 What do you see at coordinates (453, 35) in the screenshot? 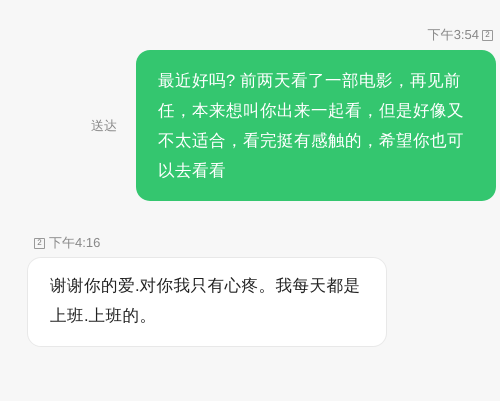
I see `message-time: 下午3:54` at bounding box center [453, 35].